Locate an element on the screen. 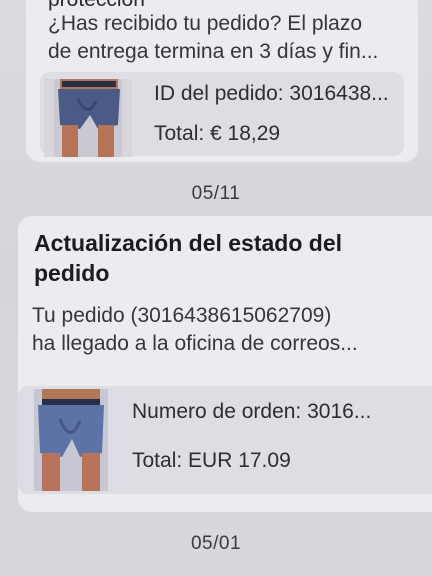 This screenshot has width=432, height=576. order-summary: ID del pedido: 3016438... Total: € 18,29 is located at coordinates (222, 114).